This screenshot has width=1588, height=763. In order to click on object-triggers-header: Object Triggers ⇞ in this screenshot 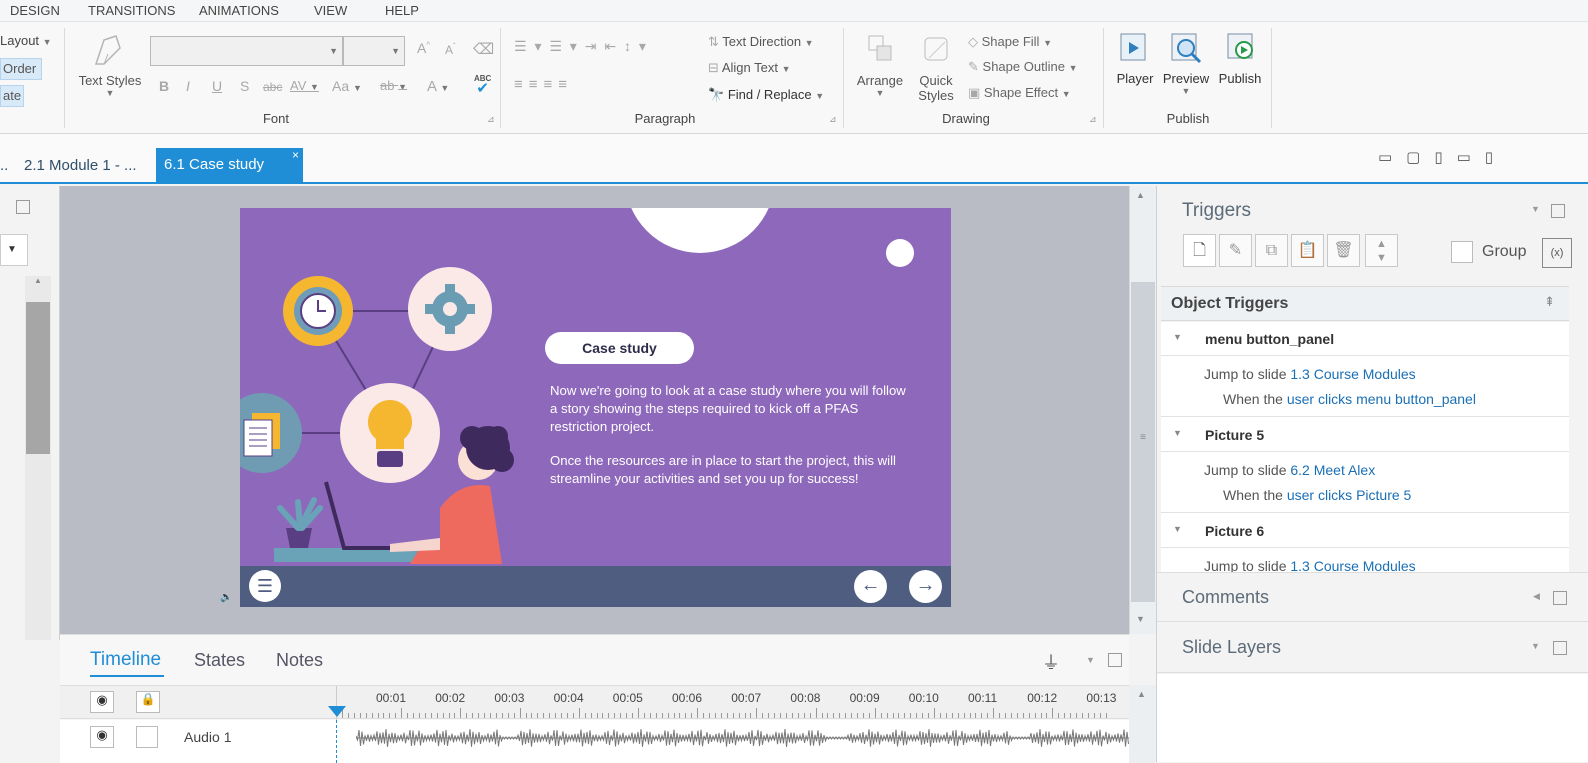, I will do `click(1365, 303)`.